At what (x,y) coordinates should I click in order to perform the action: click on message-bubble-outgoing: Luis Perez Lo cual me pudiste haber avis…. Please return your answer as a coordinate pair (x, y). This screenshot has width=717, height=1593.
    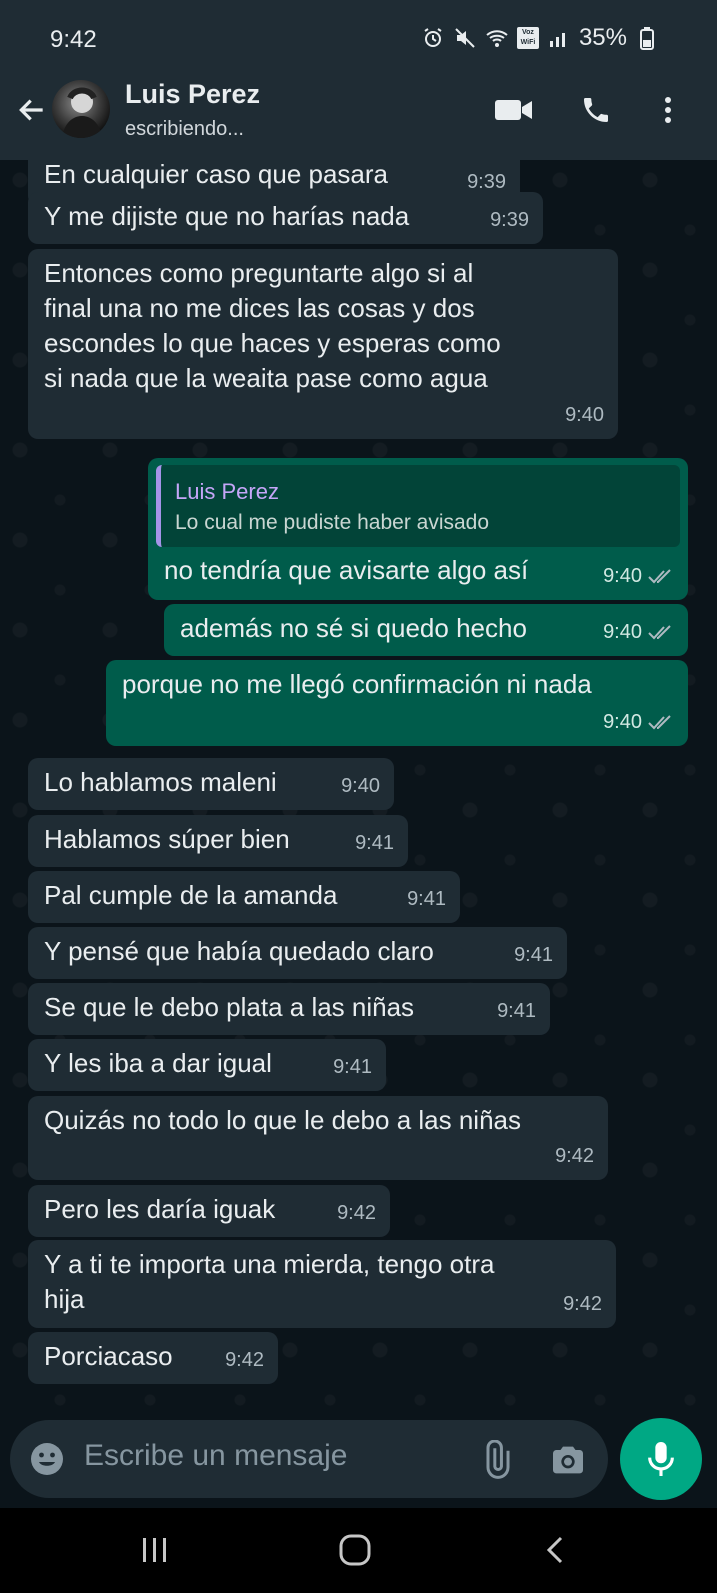
    Looking at the image, I should click on (418, 529).